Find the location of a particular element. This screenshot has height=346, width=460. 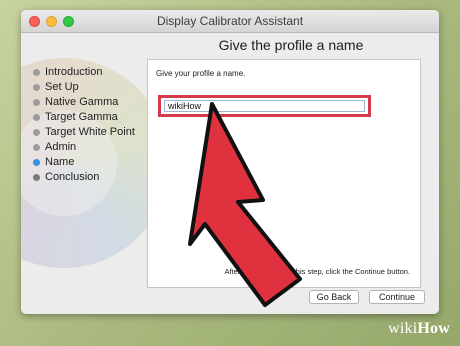

page-title: Give the profile a name is located at coordinates (291, 45).